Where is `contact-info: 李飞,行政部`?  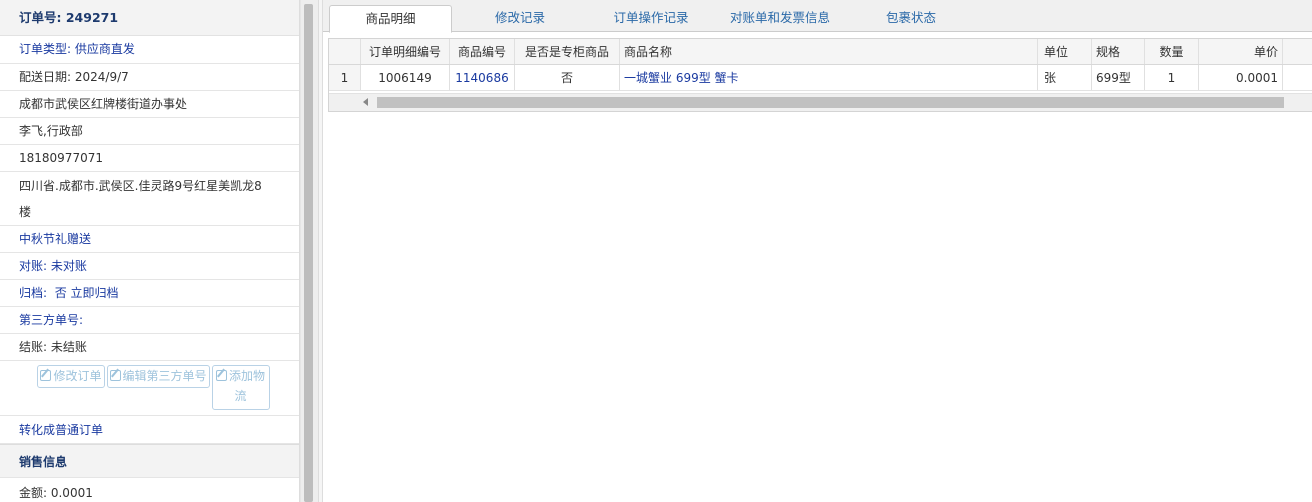 contact-info: 李飞,行政部 is located at coordinates (149, 131).